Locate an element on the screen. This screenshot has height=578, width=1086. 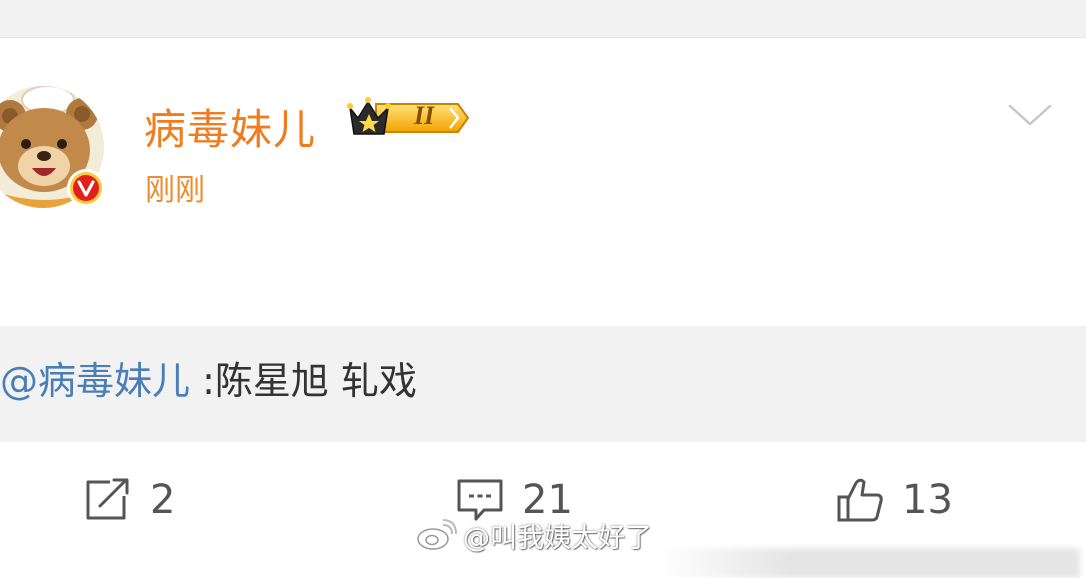
repost-button: 2 is located at coordinates (129, 500).